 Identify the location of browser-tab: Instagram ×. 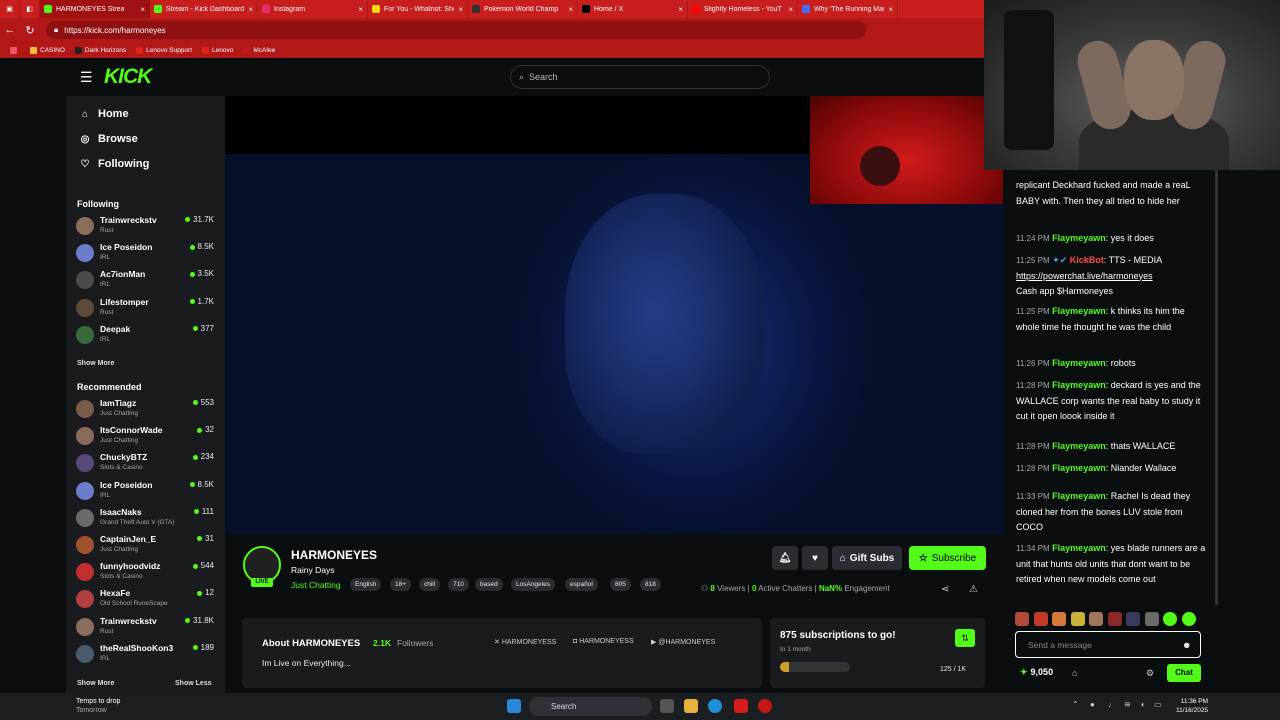
(313, 9).